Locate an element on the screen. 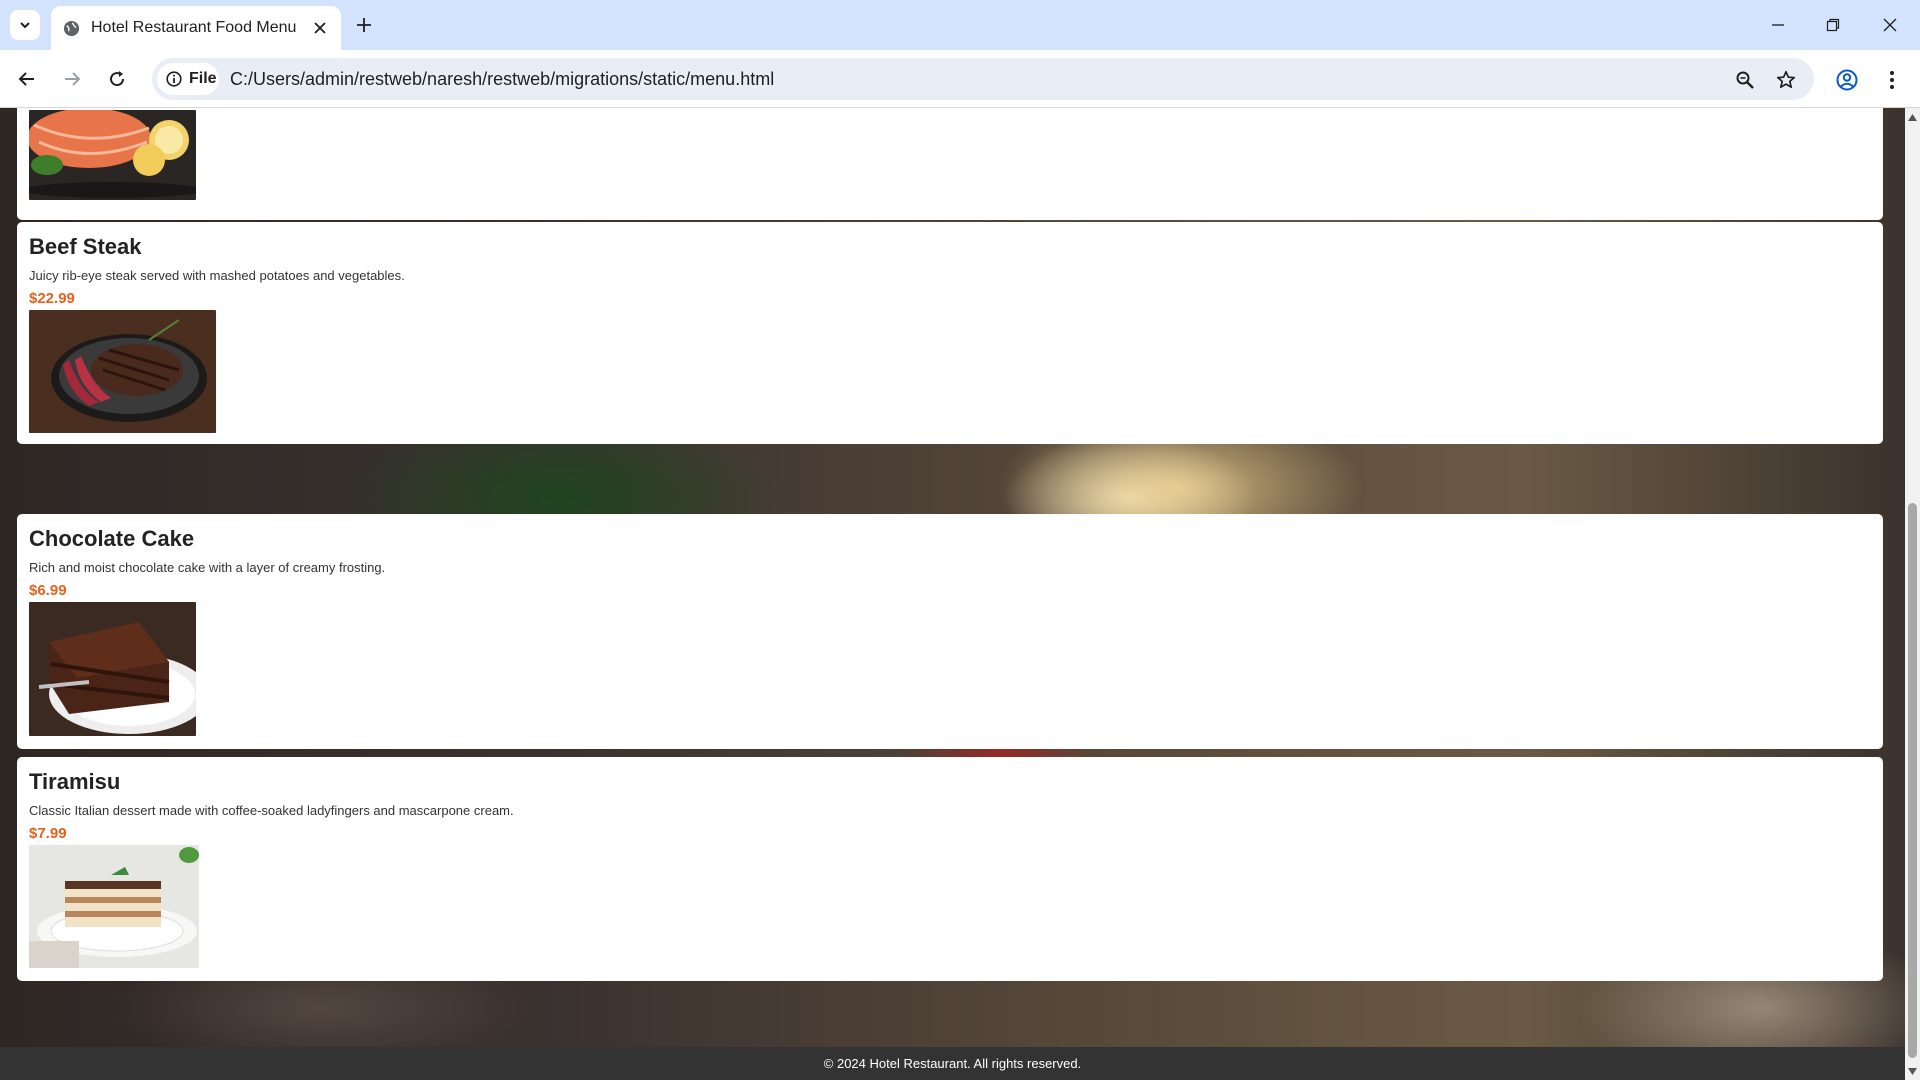  bookmark-button is located at coordinates (1786, 80).